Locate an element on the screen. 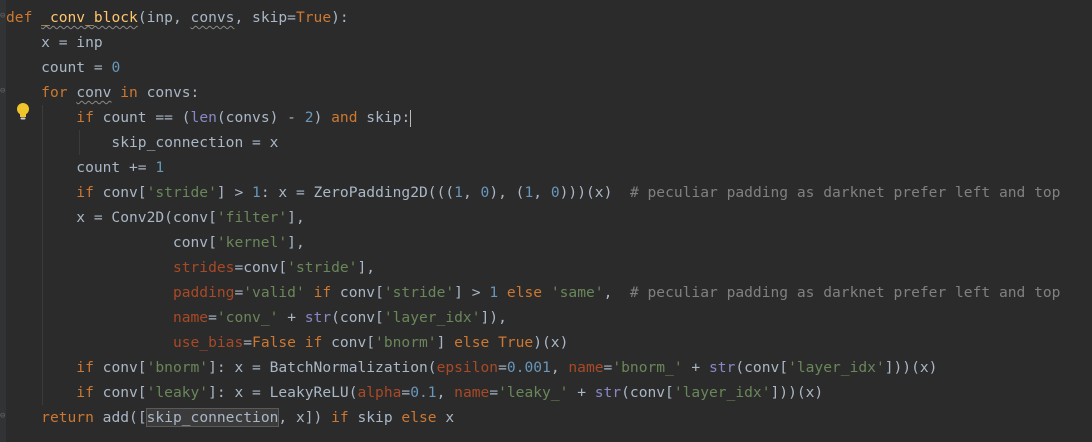 Image resolution: width=1092 pixels, height=442 pixels. code-token: ] > is located at coordinates (234, 192).